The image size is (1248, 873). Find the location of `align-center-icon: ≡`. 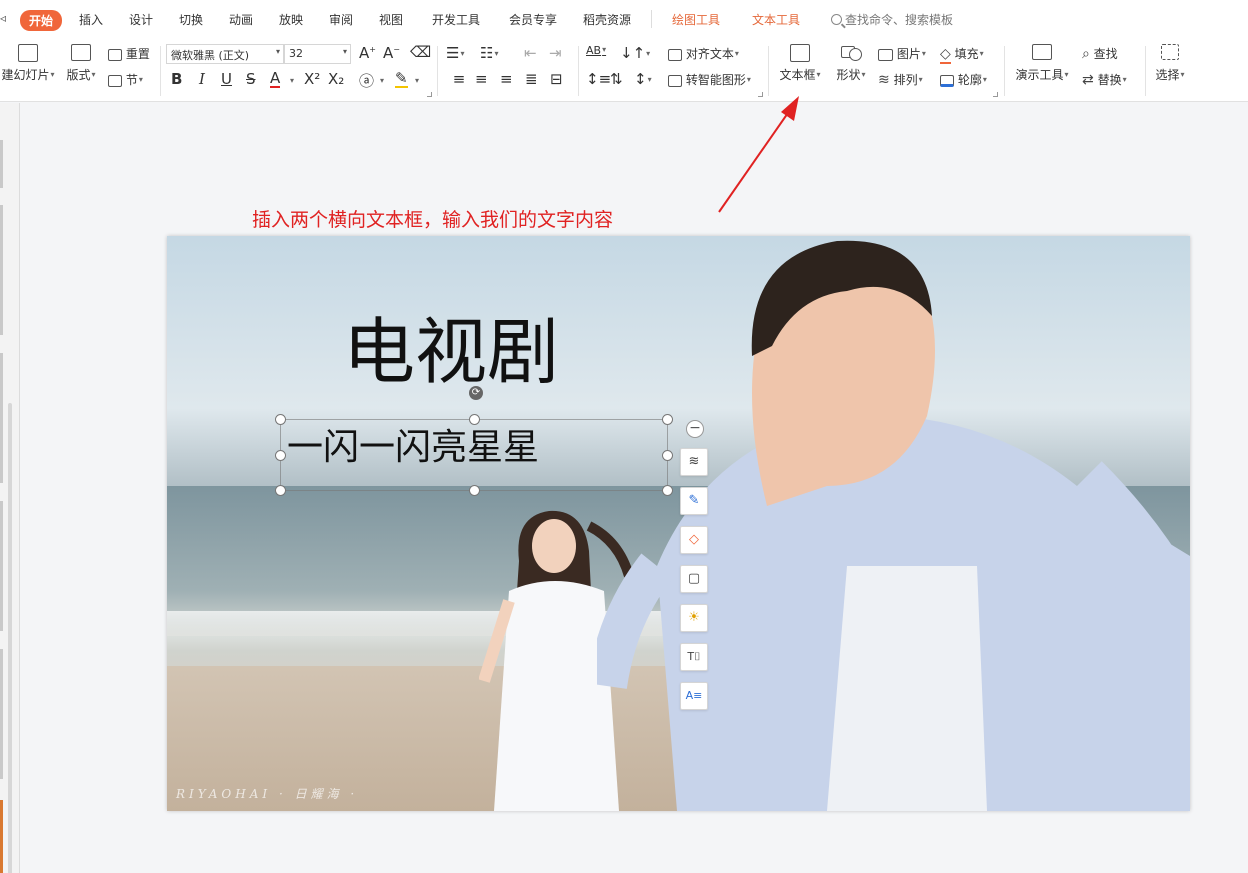

align-center-icon: ≡ is located at coordinates (481, 79).